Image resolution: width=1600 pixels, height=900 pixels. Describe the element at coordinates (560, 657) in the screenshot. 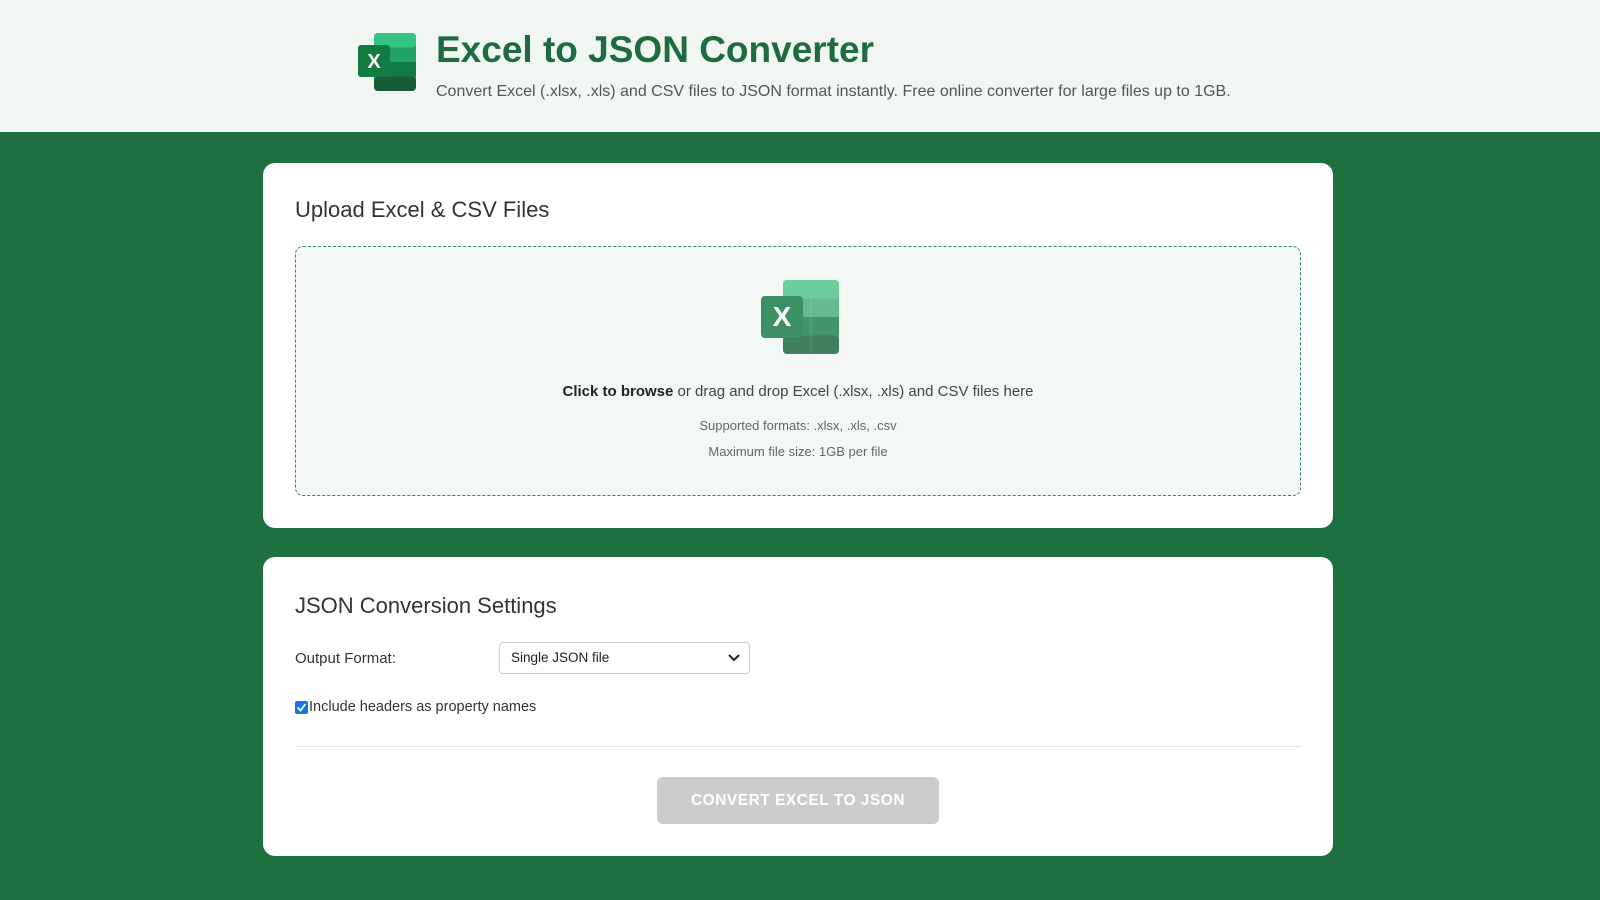

I see `output-format-value: Single JSON file` at that location.